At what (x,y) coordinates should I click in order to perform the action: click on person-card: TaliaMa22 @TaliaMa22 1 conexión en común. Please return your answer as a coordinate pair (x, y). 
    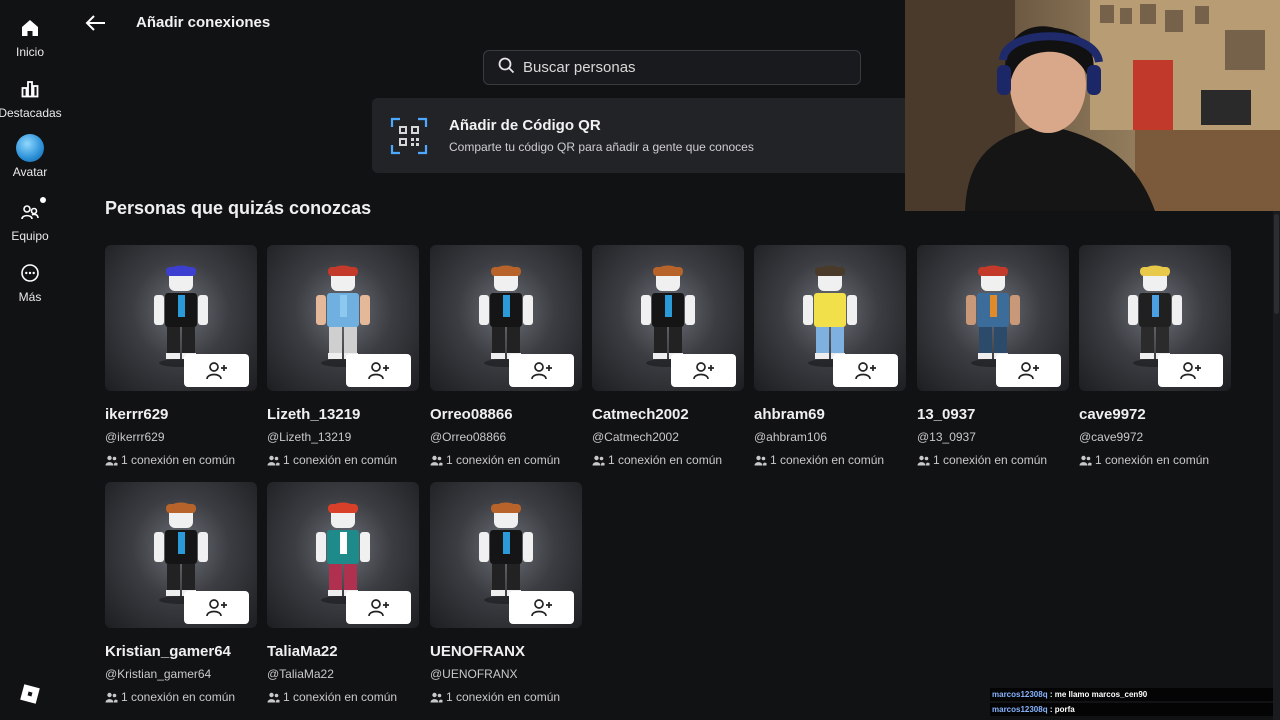
    Looking at the image, I should click on (343, 593).